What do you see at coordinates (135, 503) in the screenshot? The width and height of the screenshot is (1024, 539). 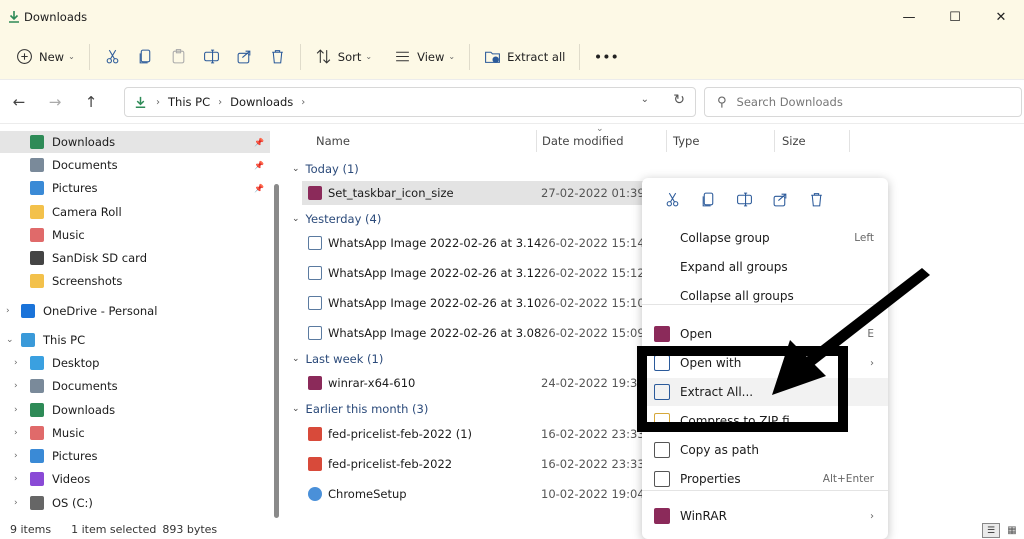 I see `sidebar-item: › OS (C:)` at bounding box center [135, 503].